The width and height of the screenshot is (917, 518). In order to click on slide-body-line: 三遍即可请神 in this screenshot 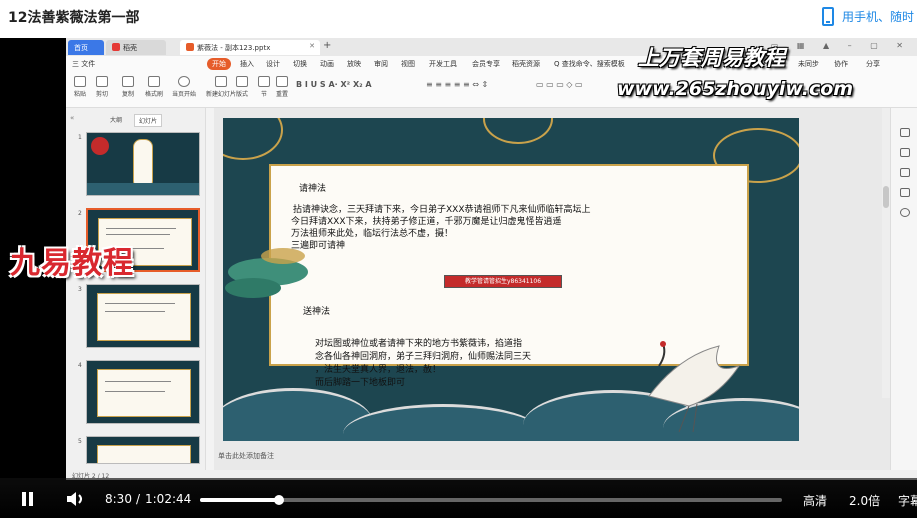, I will do `click(318, 246)`.